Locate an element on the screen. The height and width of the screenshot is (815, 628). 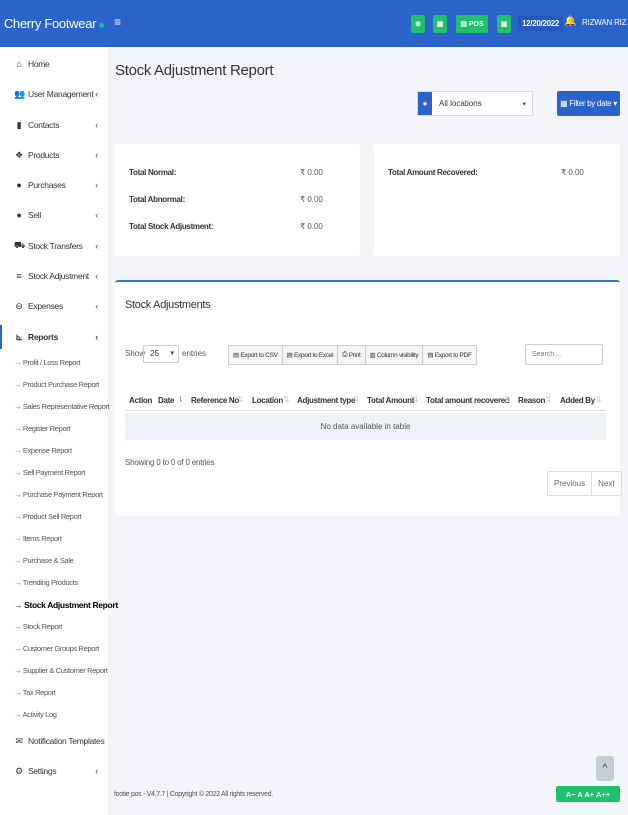
sidebar-item-stock-transfers: ⛟ Stock Transfers ‹ is located at coordinates (54, 246).